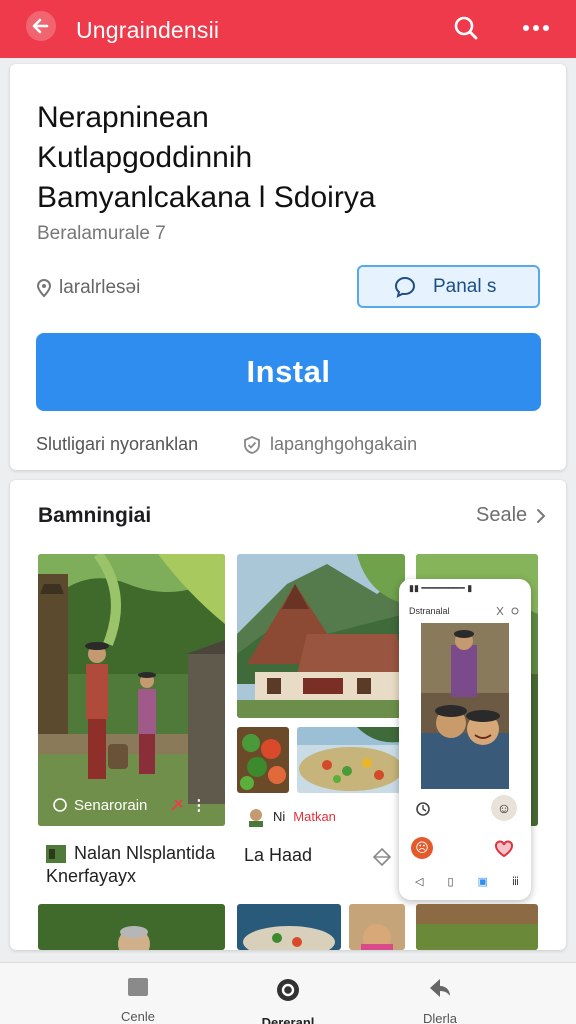 The width and height of the screenshot is (576, 1024). Describe the element at coordinates (206, 197) in the screenshot. I see `headline-line: Bamyanlcakana l Sdoirya` at that location.